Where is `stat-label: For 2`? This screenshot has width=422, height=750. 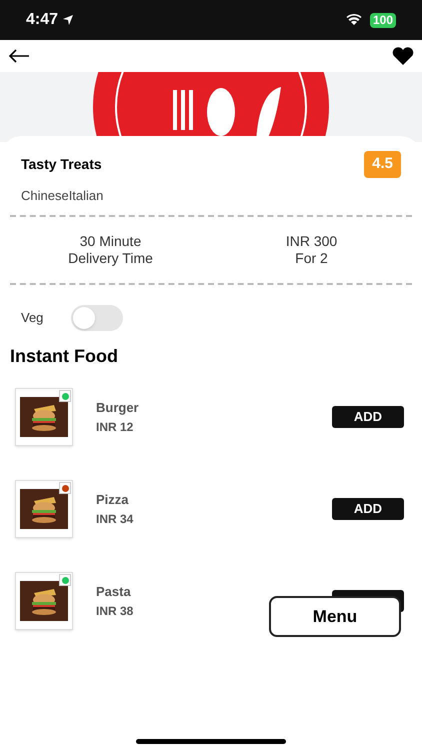
stat-label: For 2 is located at coordinates (311, 258).